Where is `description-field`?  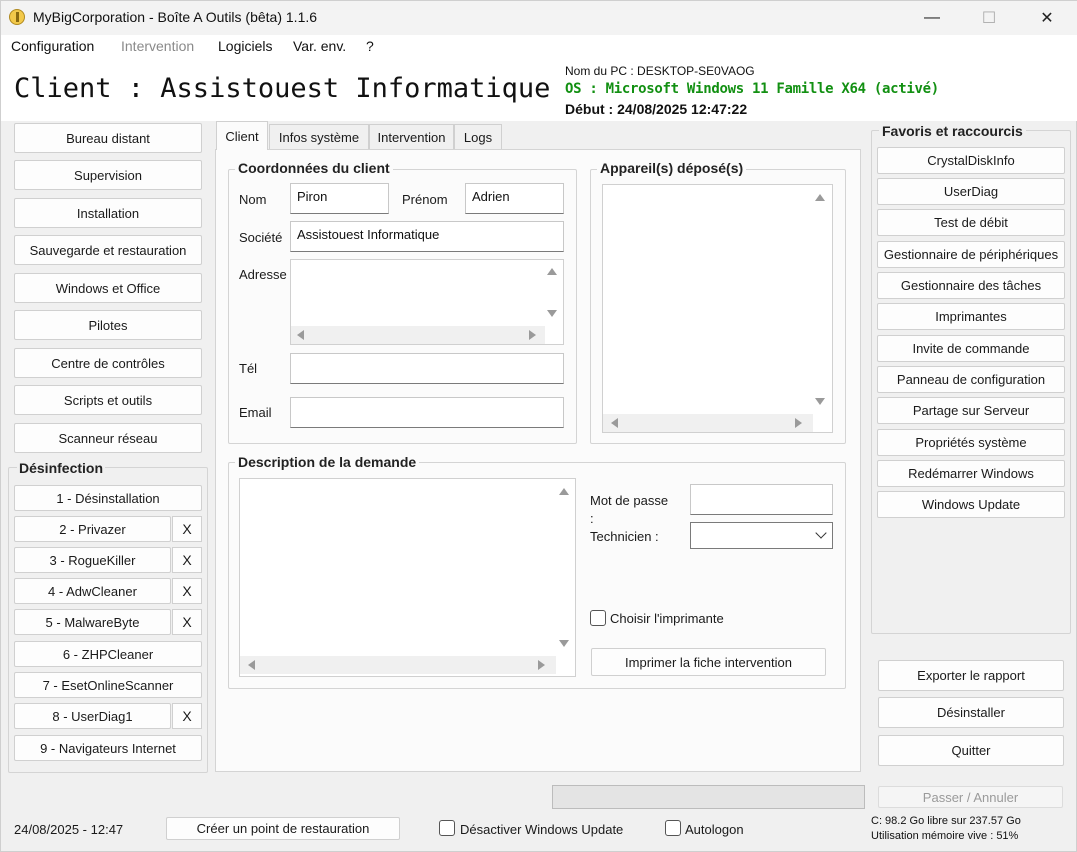
description-field is located at coordinates (407, 577).